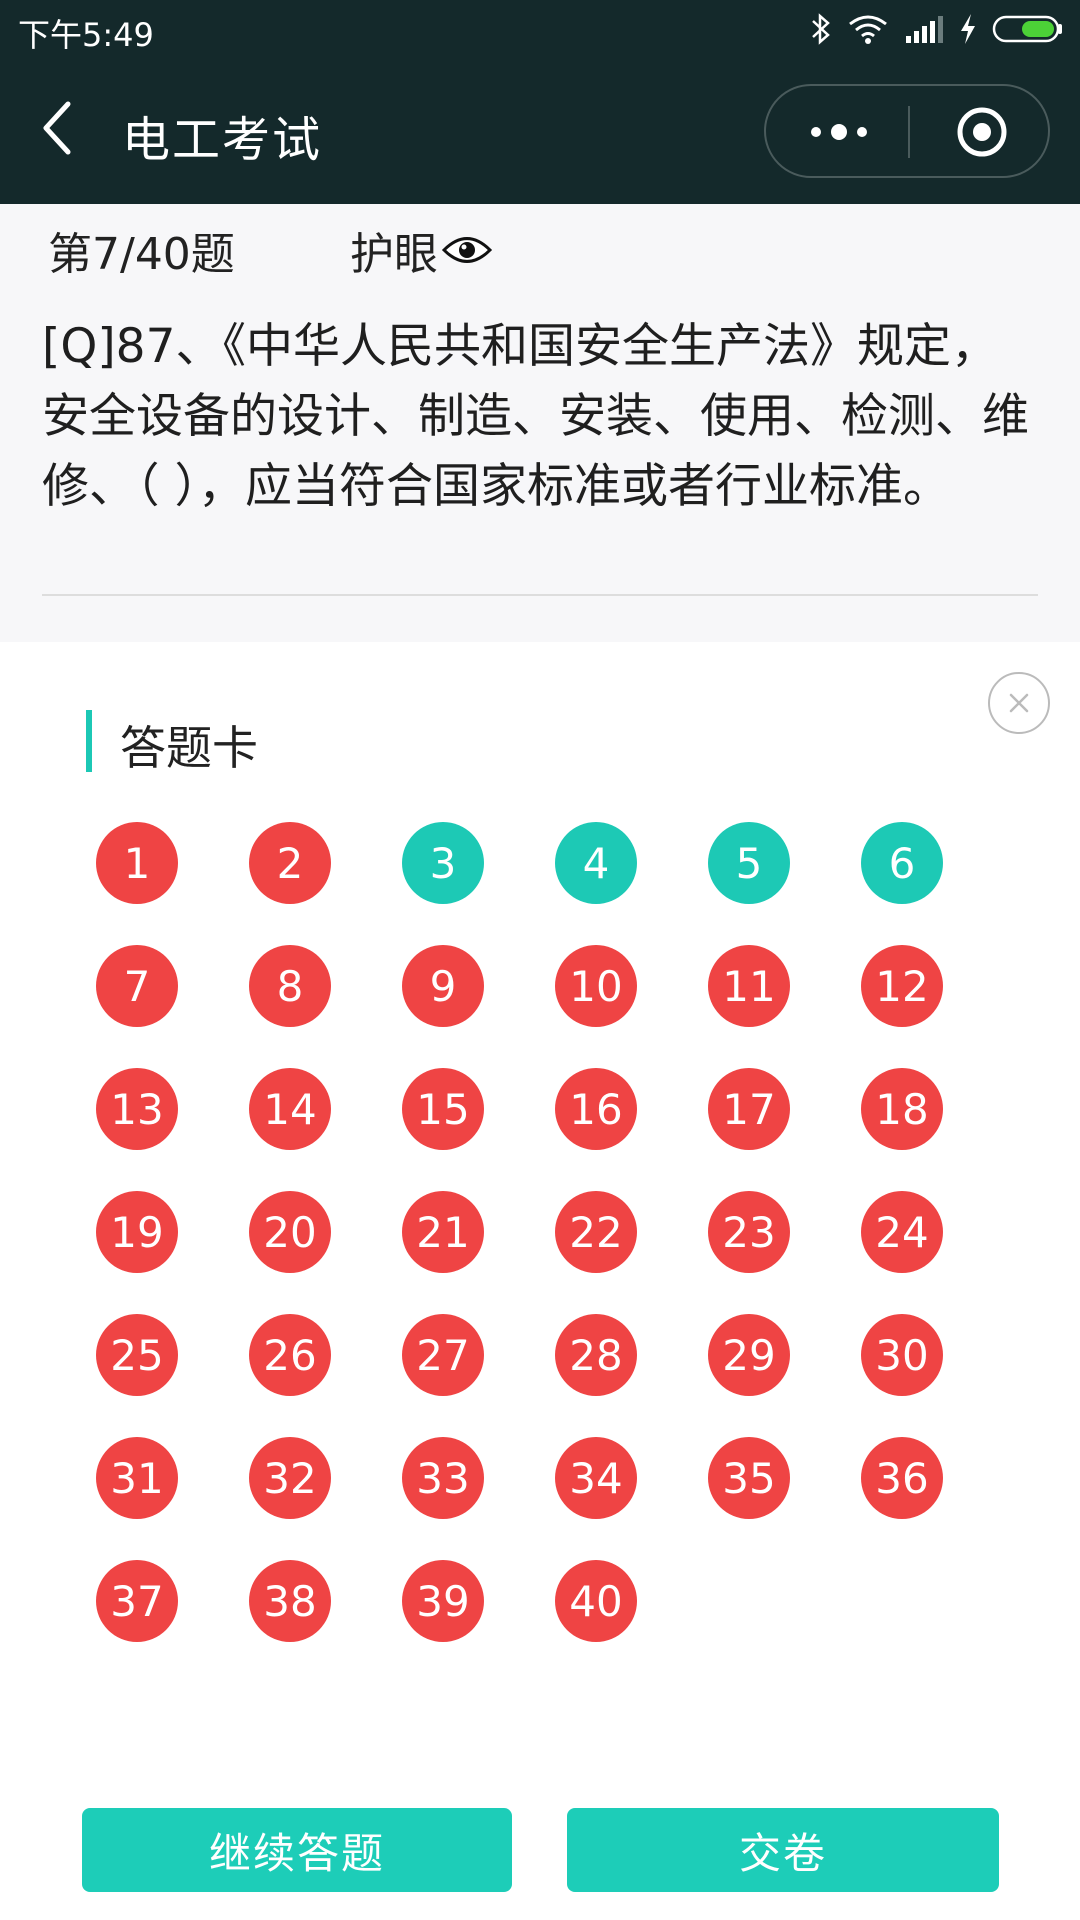 The image size is (1080, 1920). I want to click on close-circle-icon, so click(1019, 703).